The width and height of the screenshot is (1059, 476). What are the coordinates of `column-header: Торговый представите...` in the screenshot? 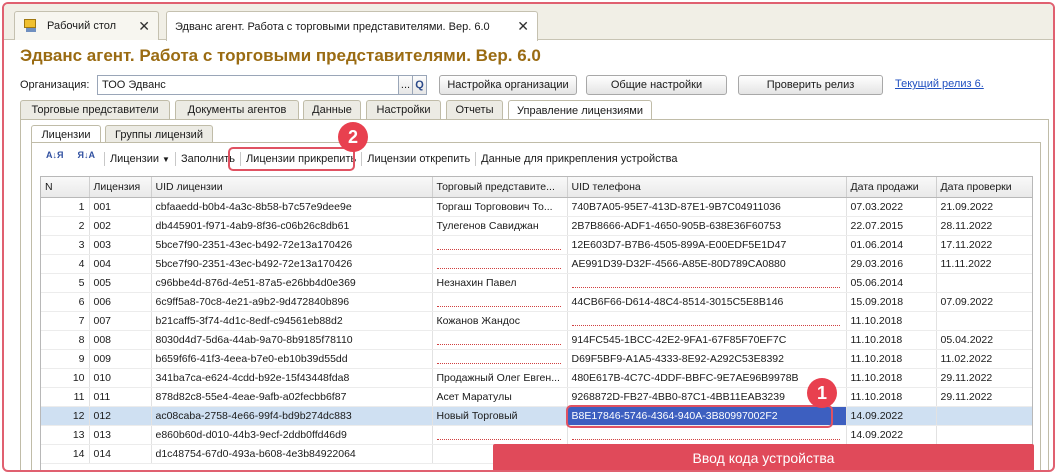 It's located at (500, 187).